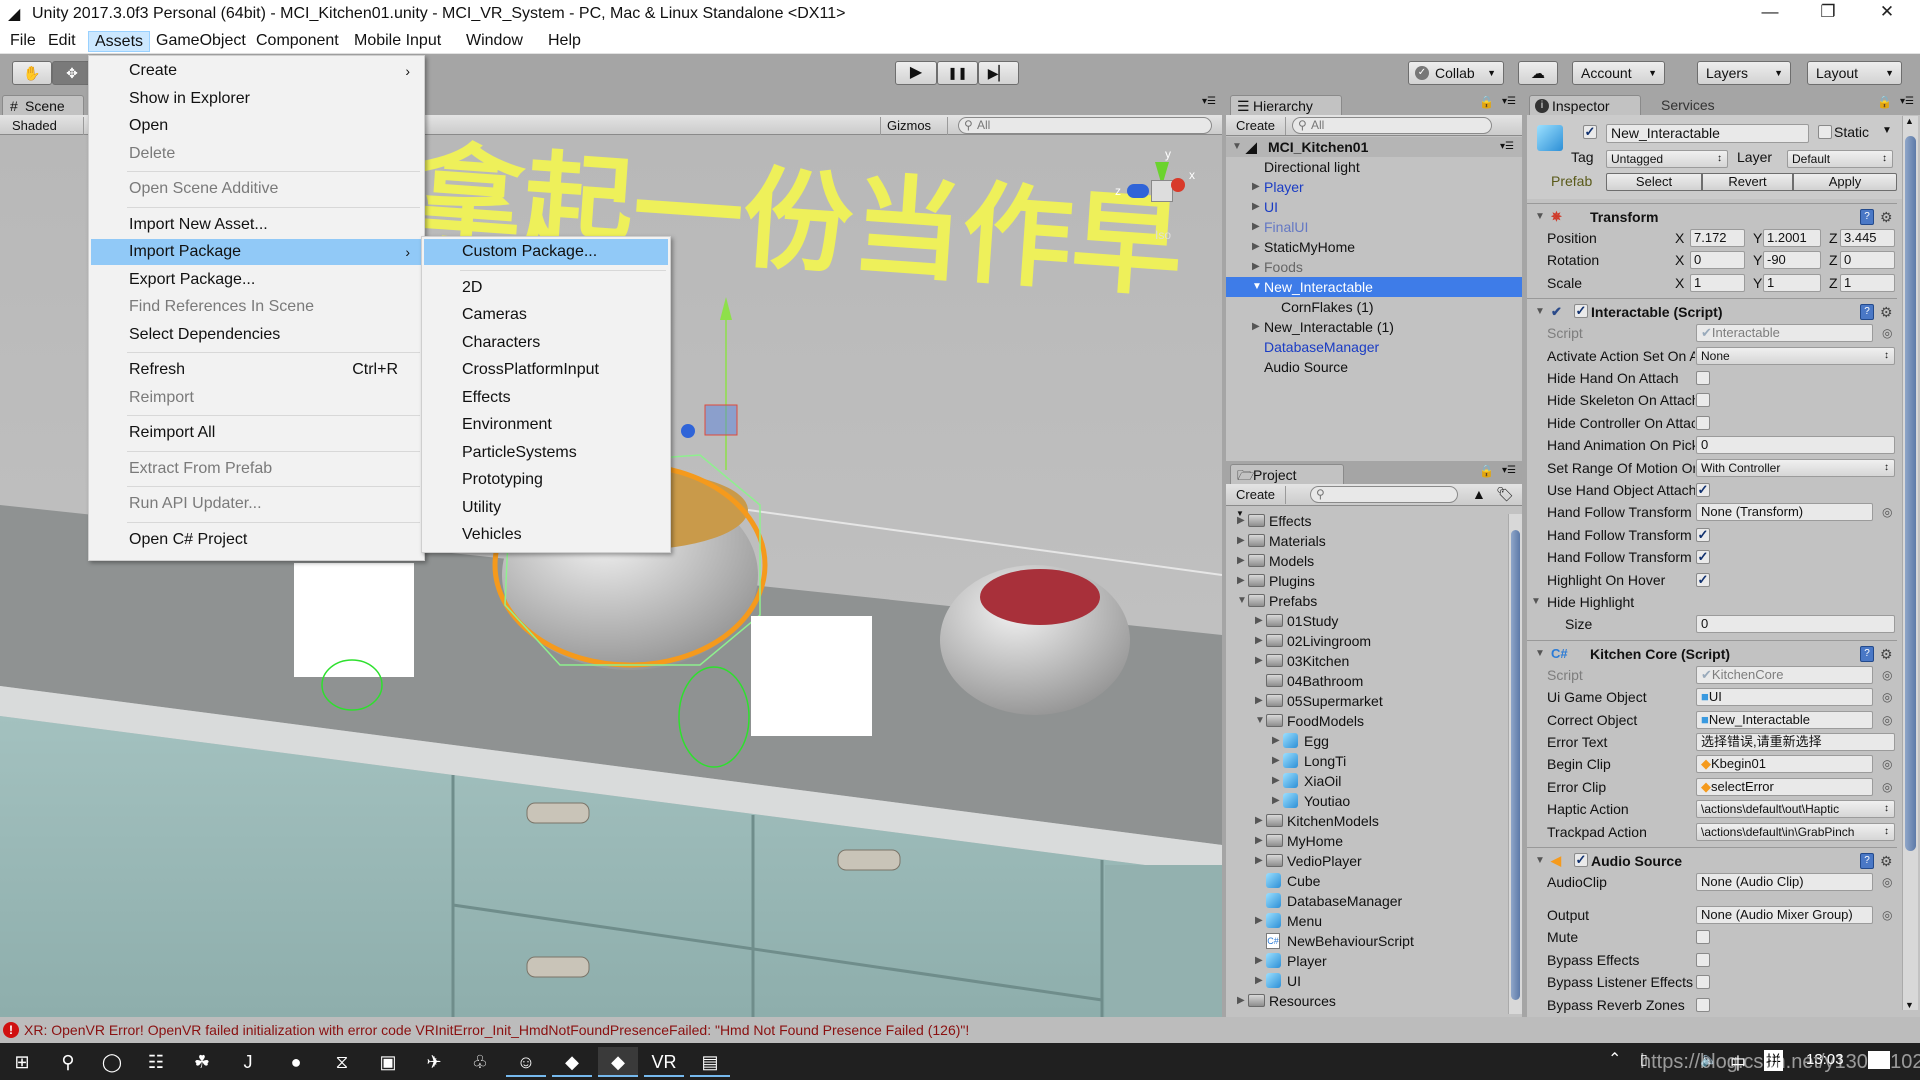  What do you see at coordinates (1367, 981) in the screenshot?
I see `project-item: ▶ UI` at bounding box center [1367, 981].